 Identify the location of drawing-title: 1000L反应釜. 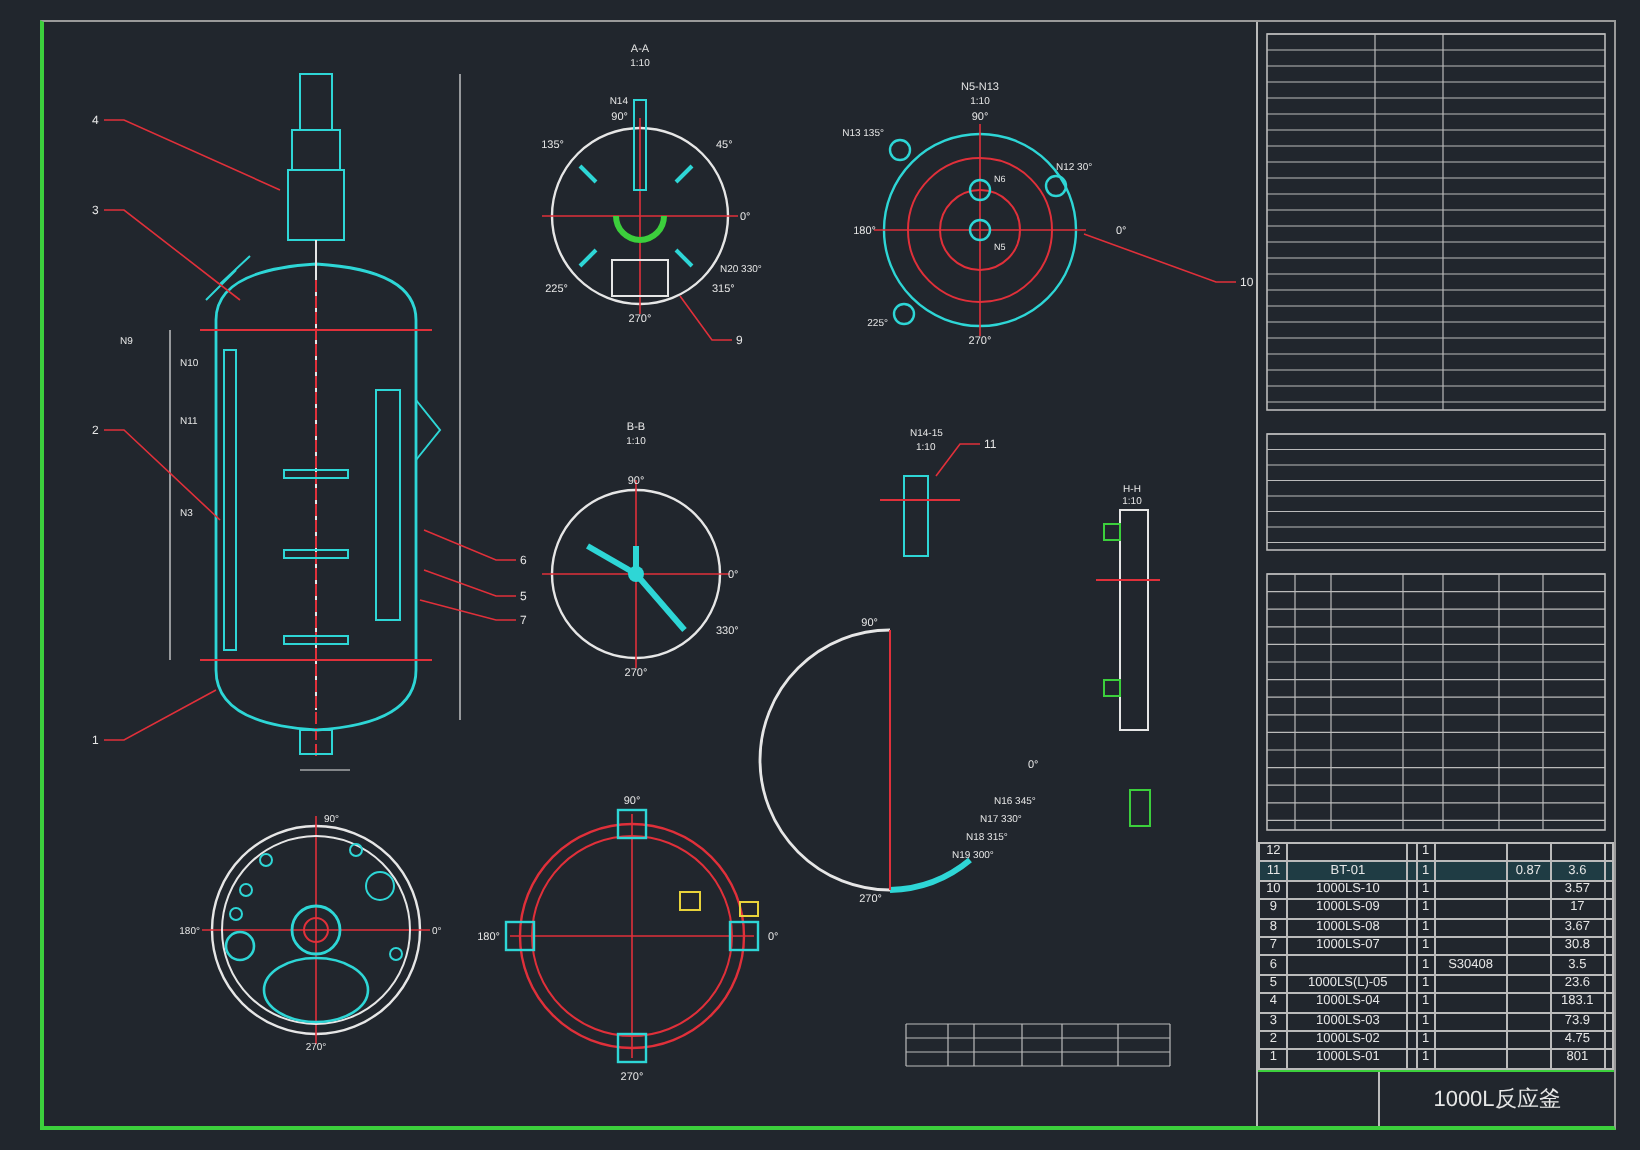
(1497, 1099).